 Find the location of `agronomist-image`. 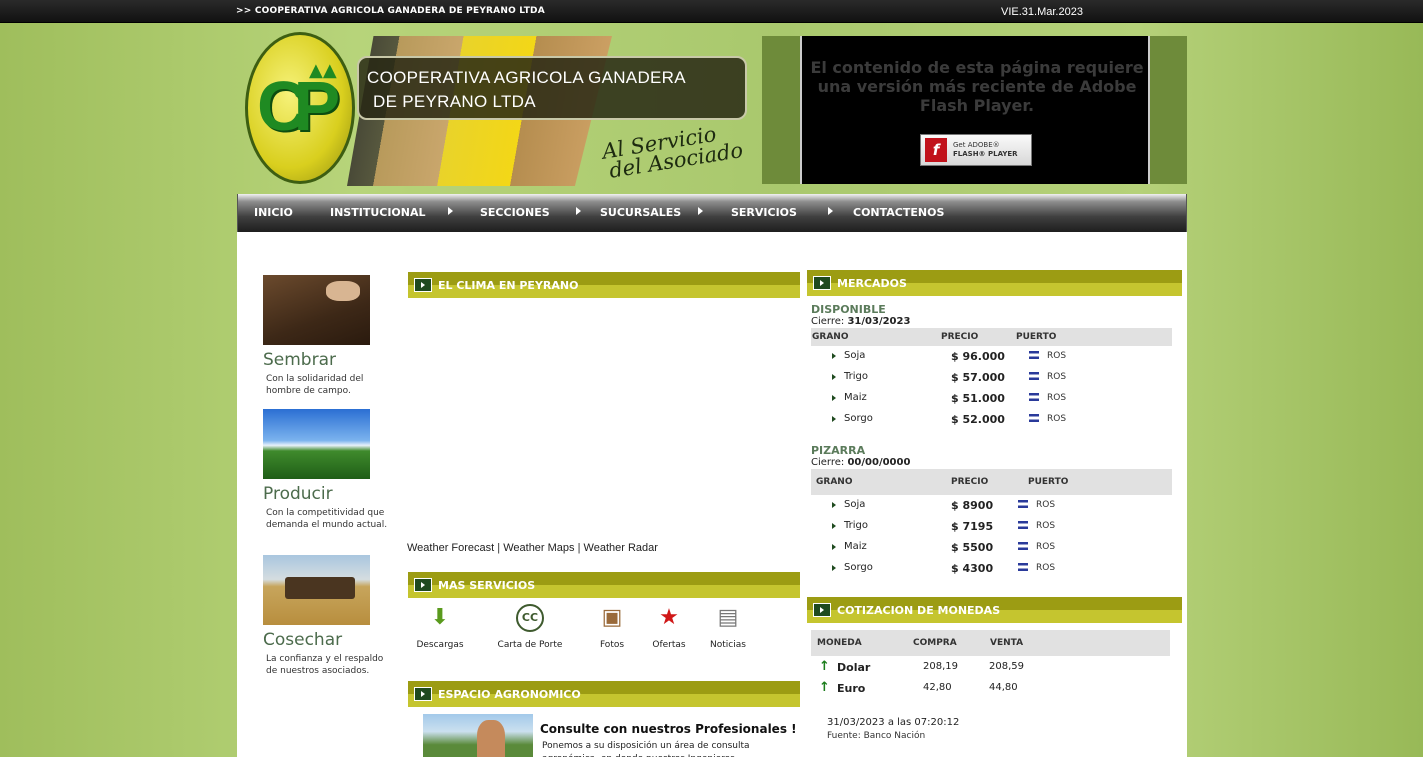

agronomist-image is located at coordinates (478, 735).